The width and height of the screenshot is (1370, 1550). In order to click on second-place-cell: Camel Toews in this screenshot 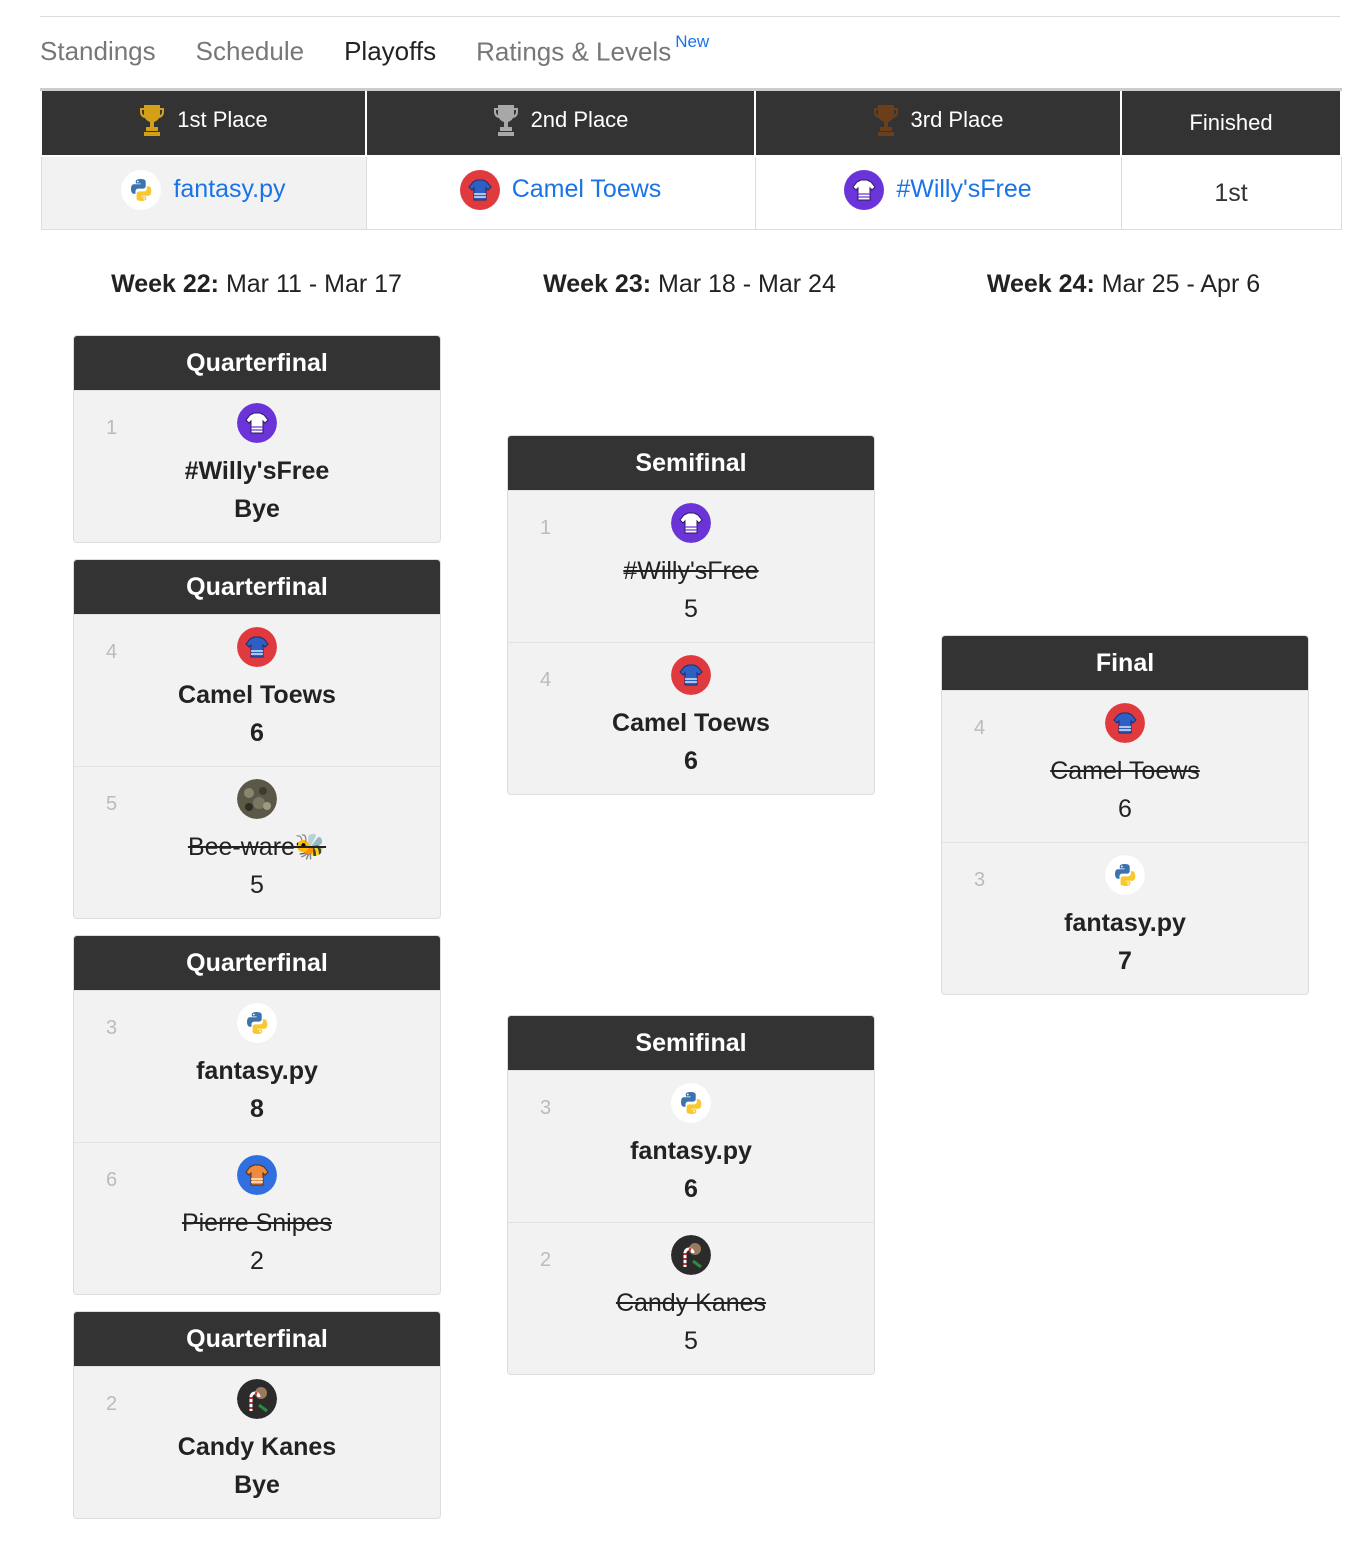, I will do `click(560, 192)`.